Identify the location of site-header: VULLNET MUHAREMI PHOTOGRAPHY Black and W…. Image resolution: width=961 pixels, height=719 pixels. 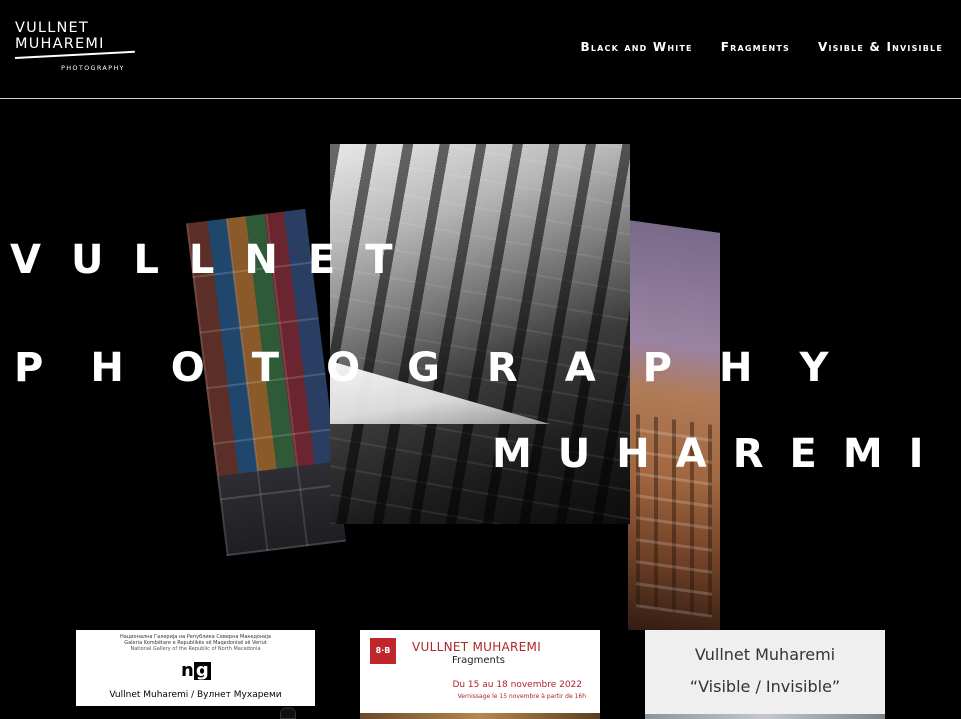
(480, 49).